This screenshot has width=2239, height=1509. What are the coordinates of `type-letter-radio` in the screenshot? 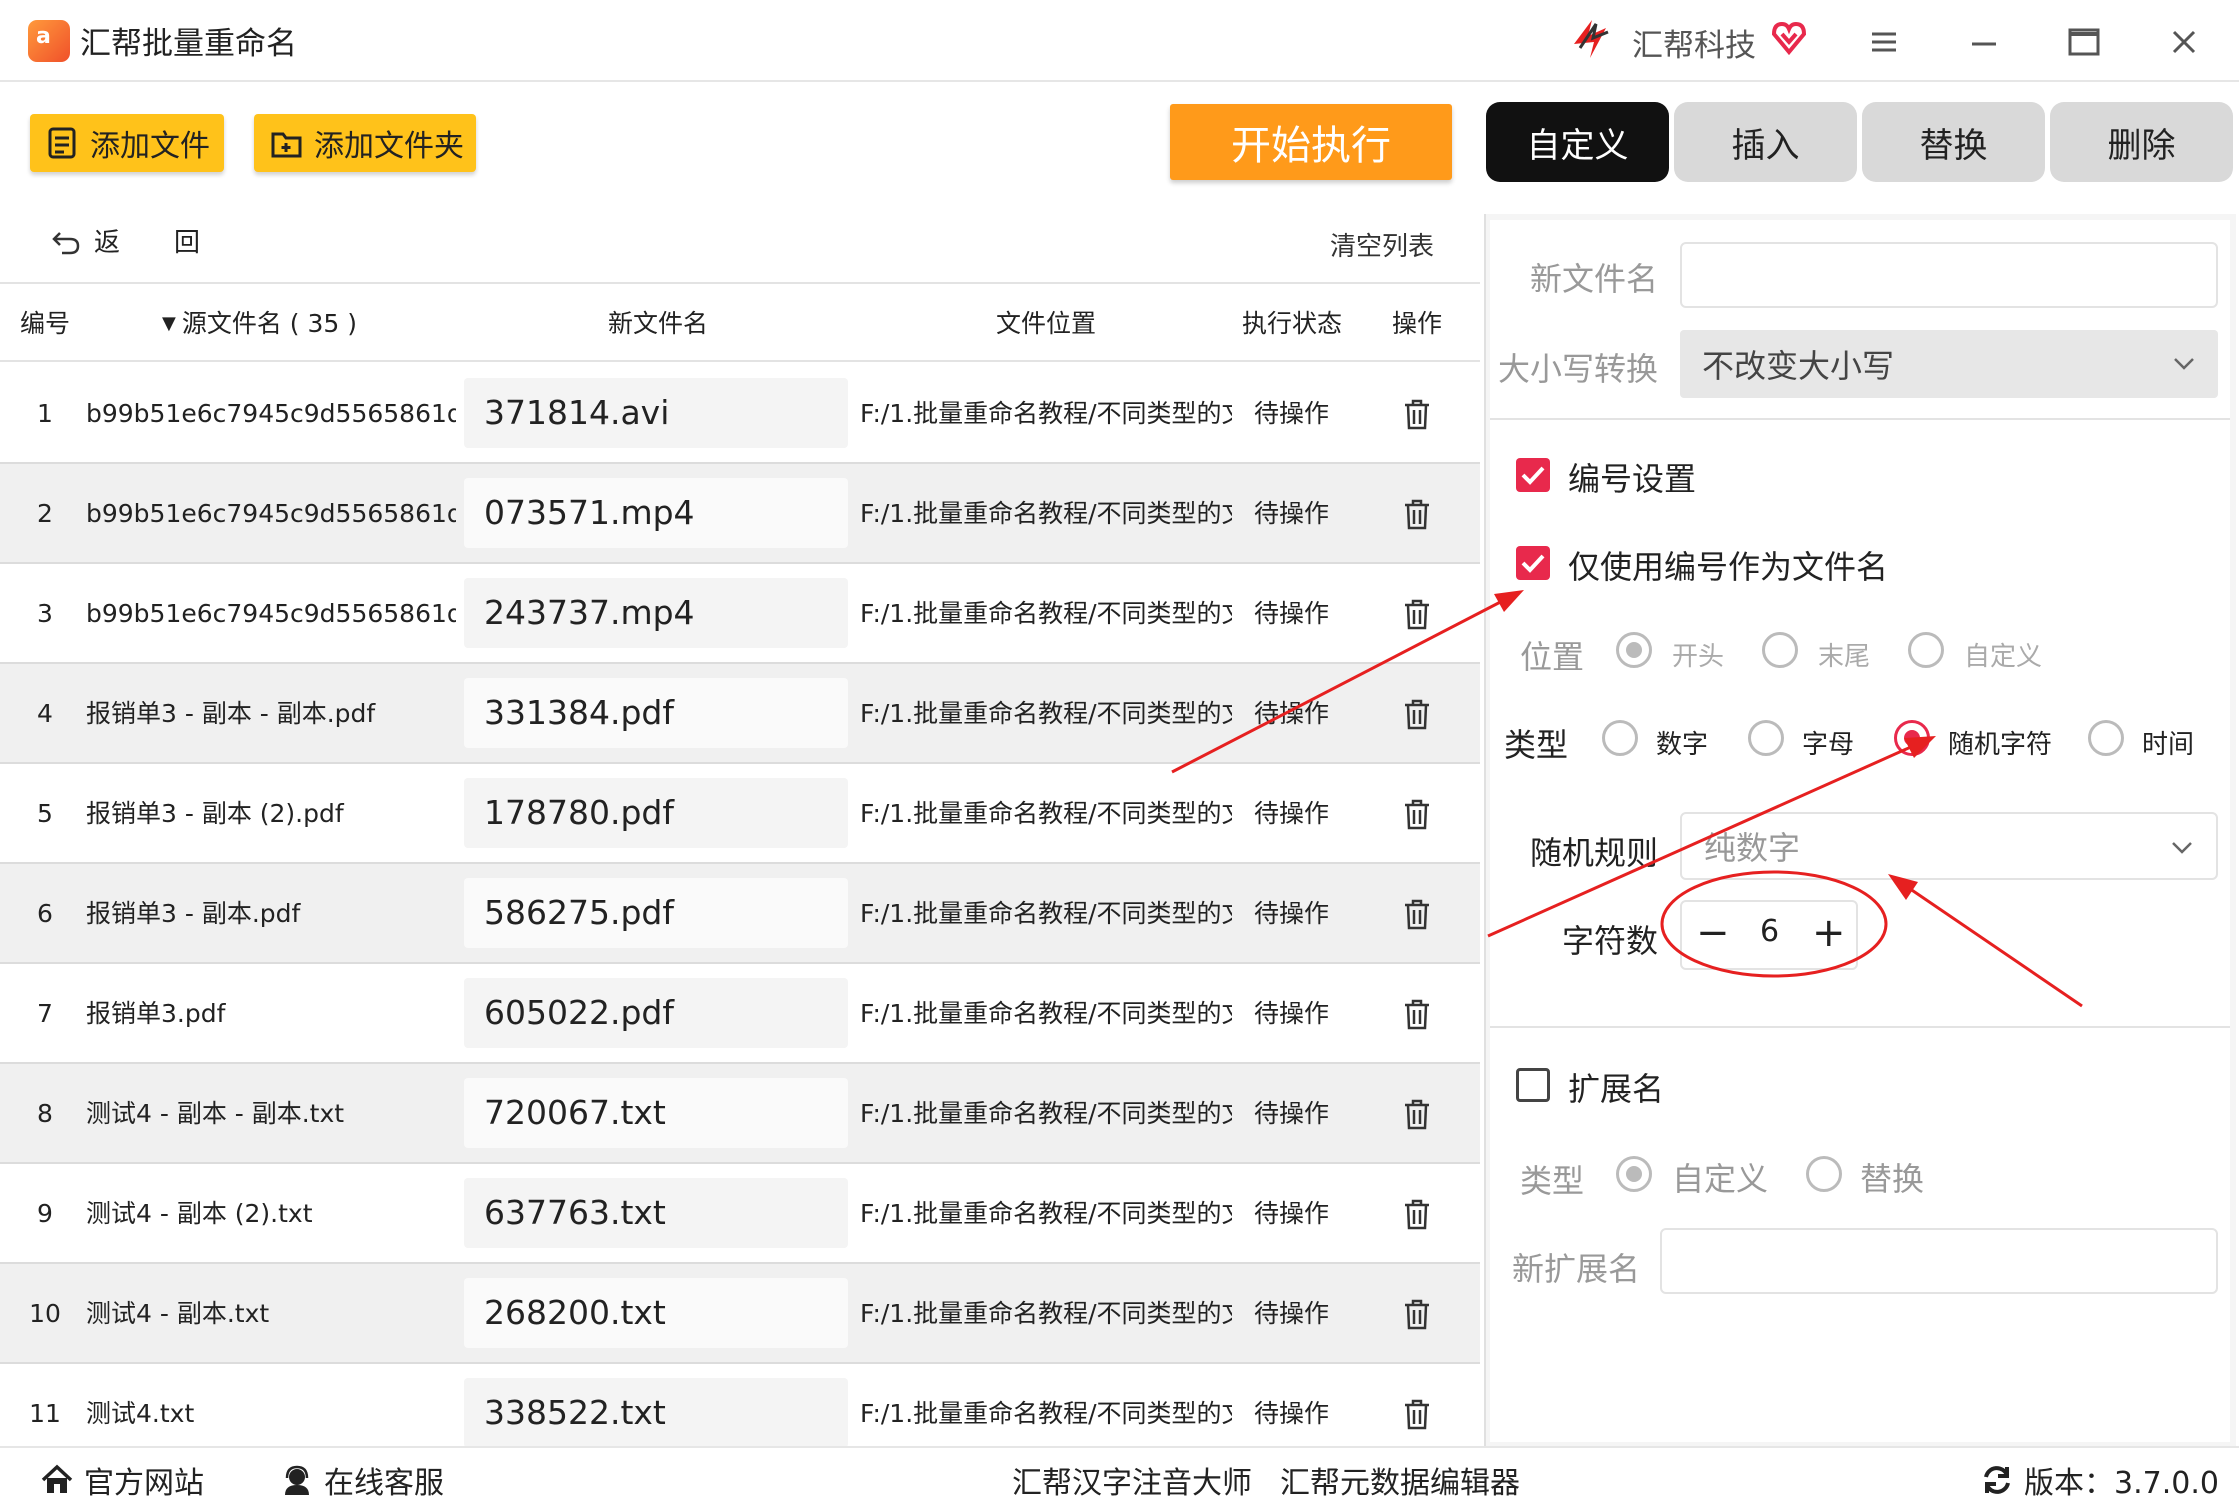 It's located at (1766, 738).